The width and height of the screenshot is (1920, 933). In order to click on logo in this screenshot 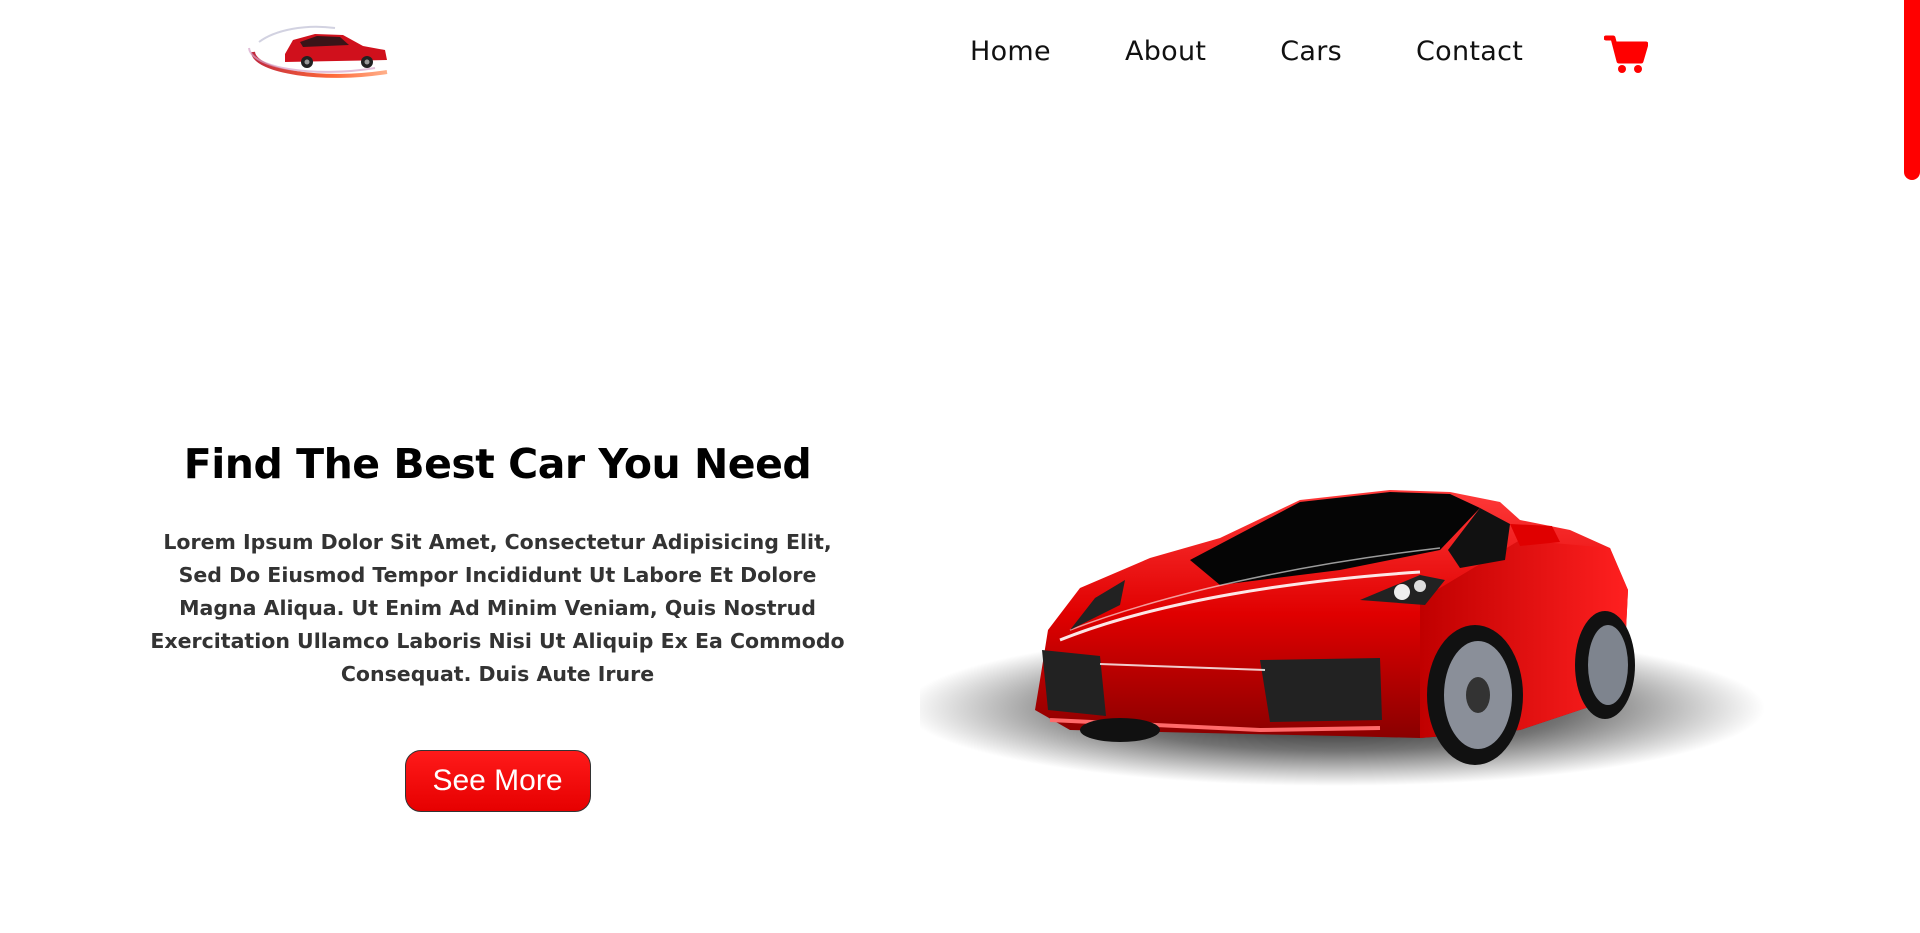, I will do `click(320, 54)`.